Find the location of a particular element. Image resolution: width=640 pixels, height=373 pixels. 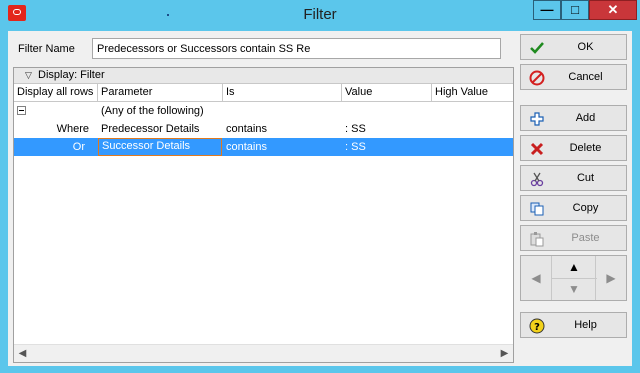

paste-button: Paste is located at coordinates (573, 238).